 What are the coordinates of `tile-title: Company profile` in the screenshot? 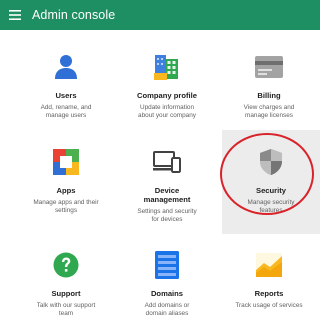 It's located at (167, 95).